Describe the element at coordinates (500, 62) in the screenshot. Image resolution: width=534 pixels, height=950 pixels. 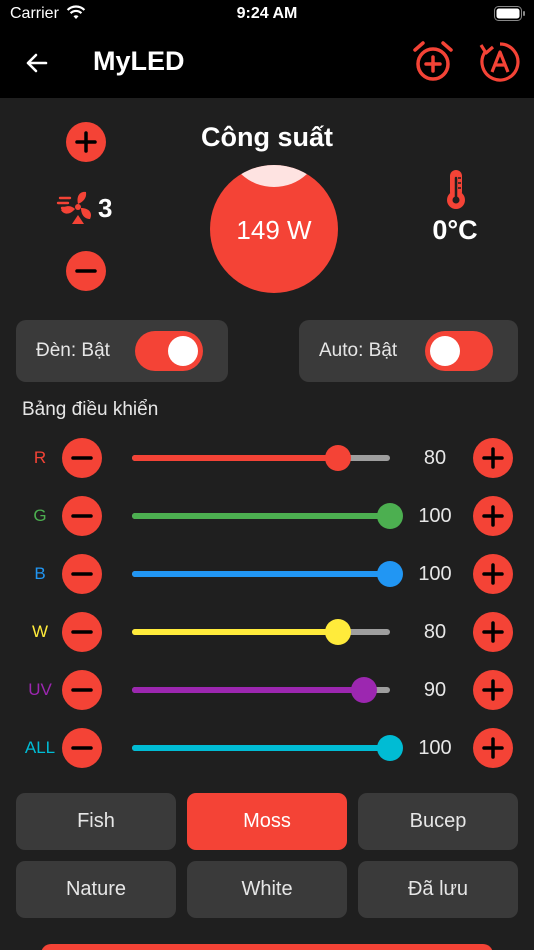
I see `auto-mode-button` at that location.